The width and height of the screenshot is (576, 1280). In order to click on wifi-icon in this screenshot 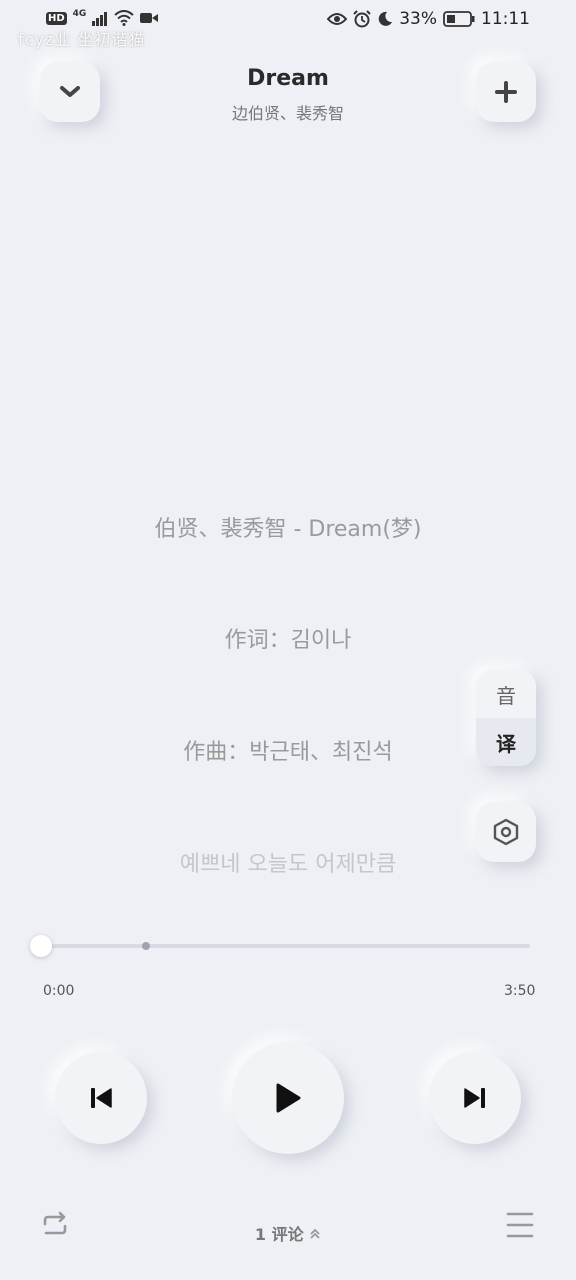, I will do `click(124, 18)`.